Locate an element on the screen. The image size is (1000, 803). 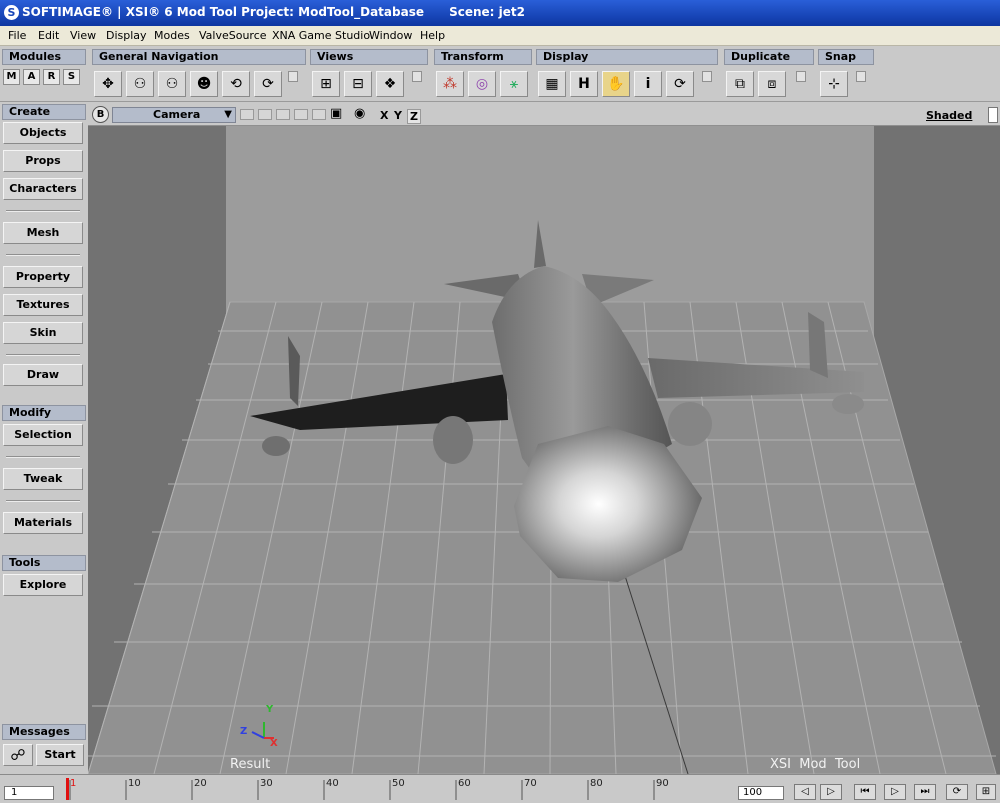
transform-axes-icon: ⁂ is located at coordinates (450, 84).